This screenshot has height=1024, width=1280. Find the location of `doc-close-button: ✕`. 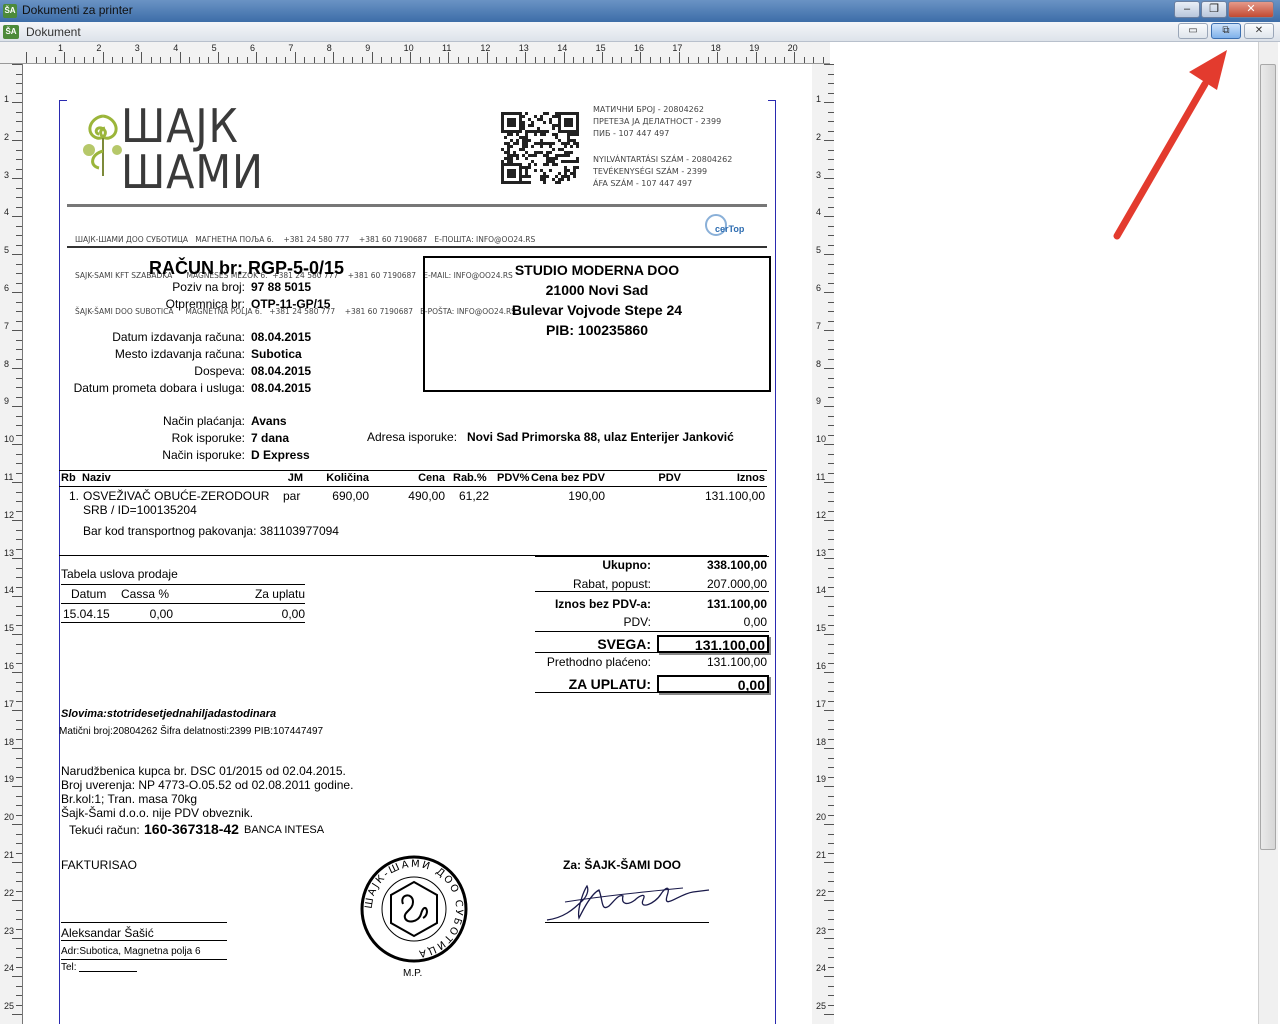

doc-close-button: ✕ is located at coordinates (1259, 31).